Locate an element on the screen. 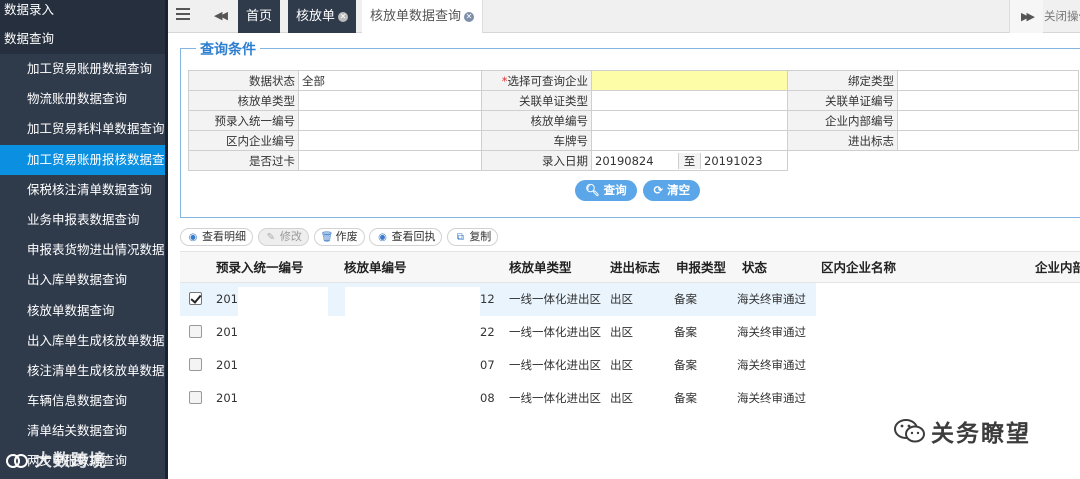 The height and width of the screenshot is (479, 1080). watermark-text: 大数跨境 is located at coordinates (70, 461).